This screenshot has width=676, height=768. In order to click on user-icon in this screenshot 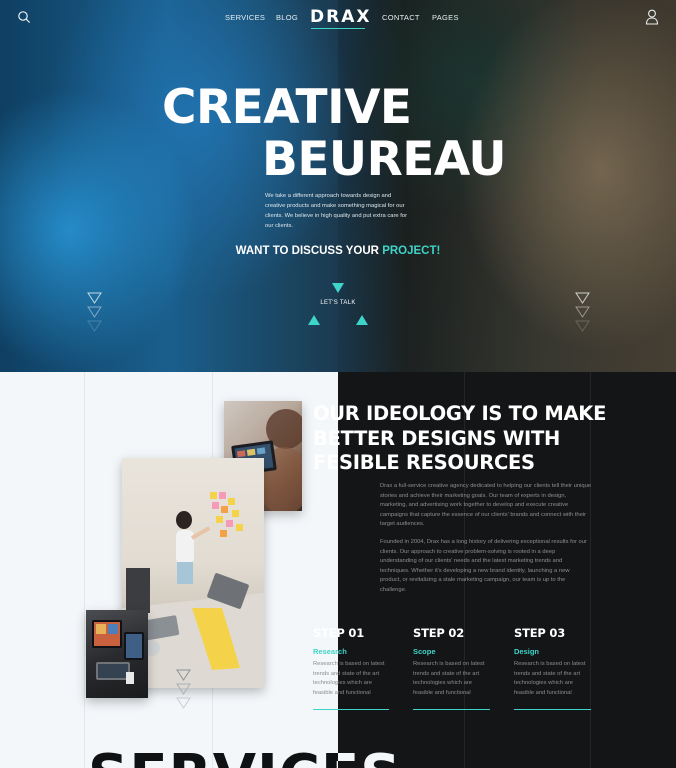, I will do `click(652, 17)`.